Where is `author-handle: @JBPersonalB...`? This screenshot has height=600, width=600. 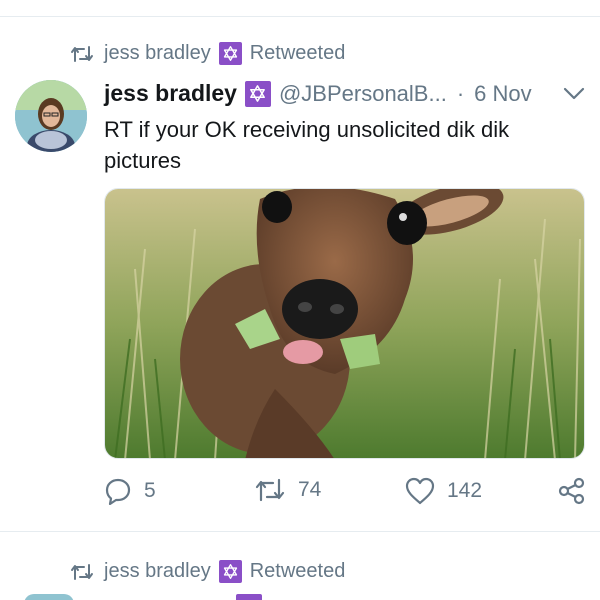
author-handle: @JBPersonalB... is located at coordinates (363, 94).